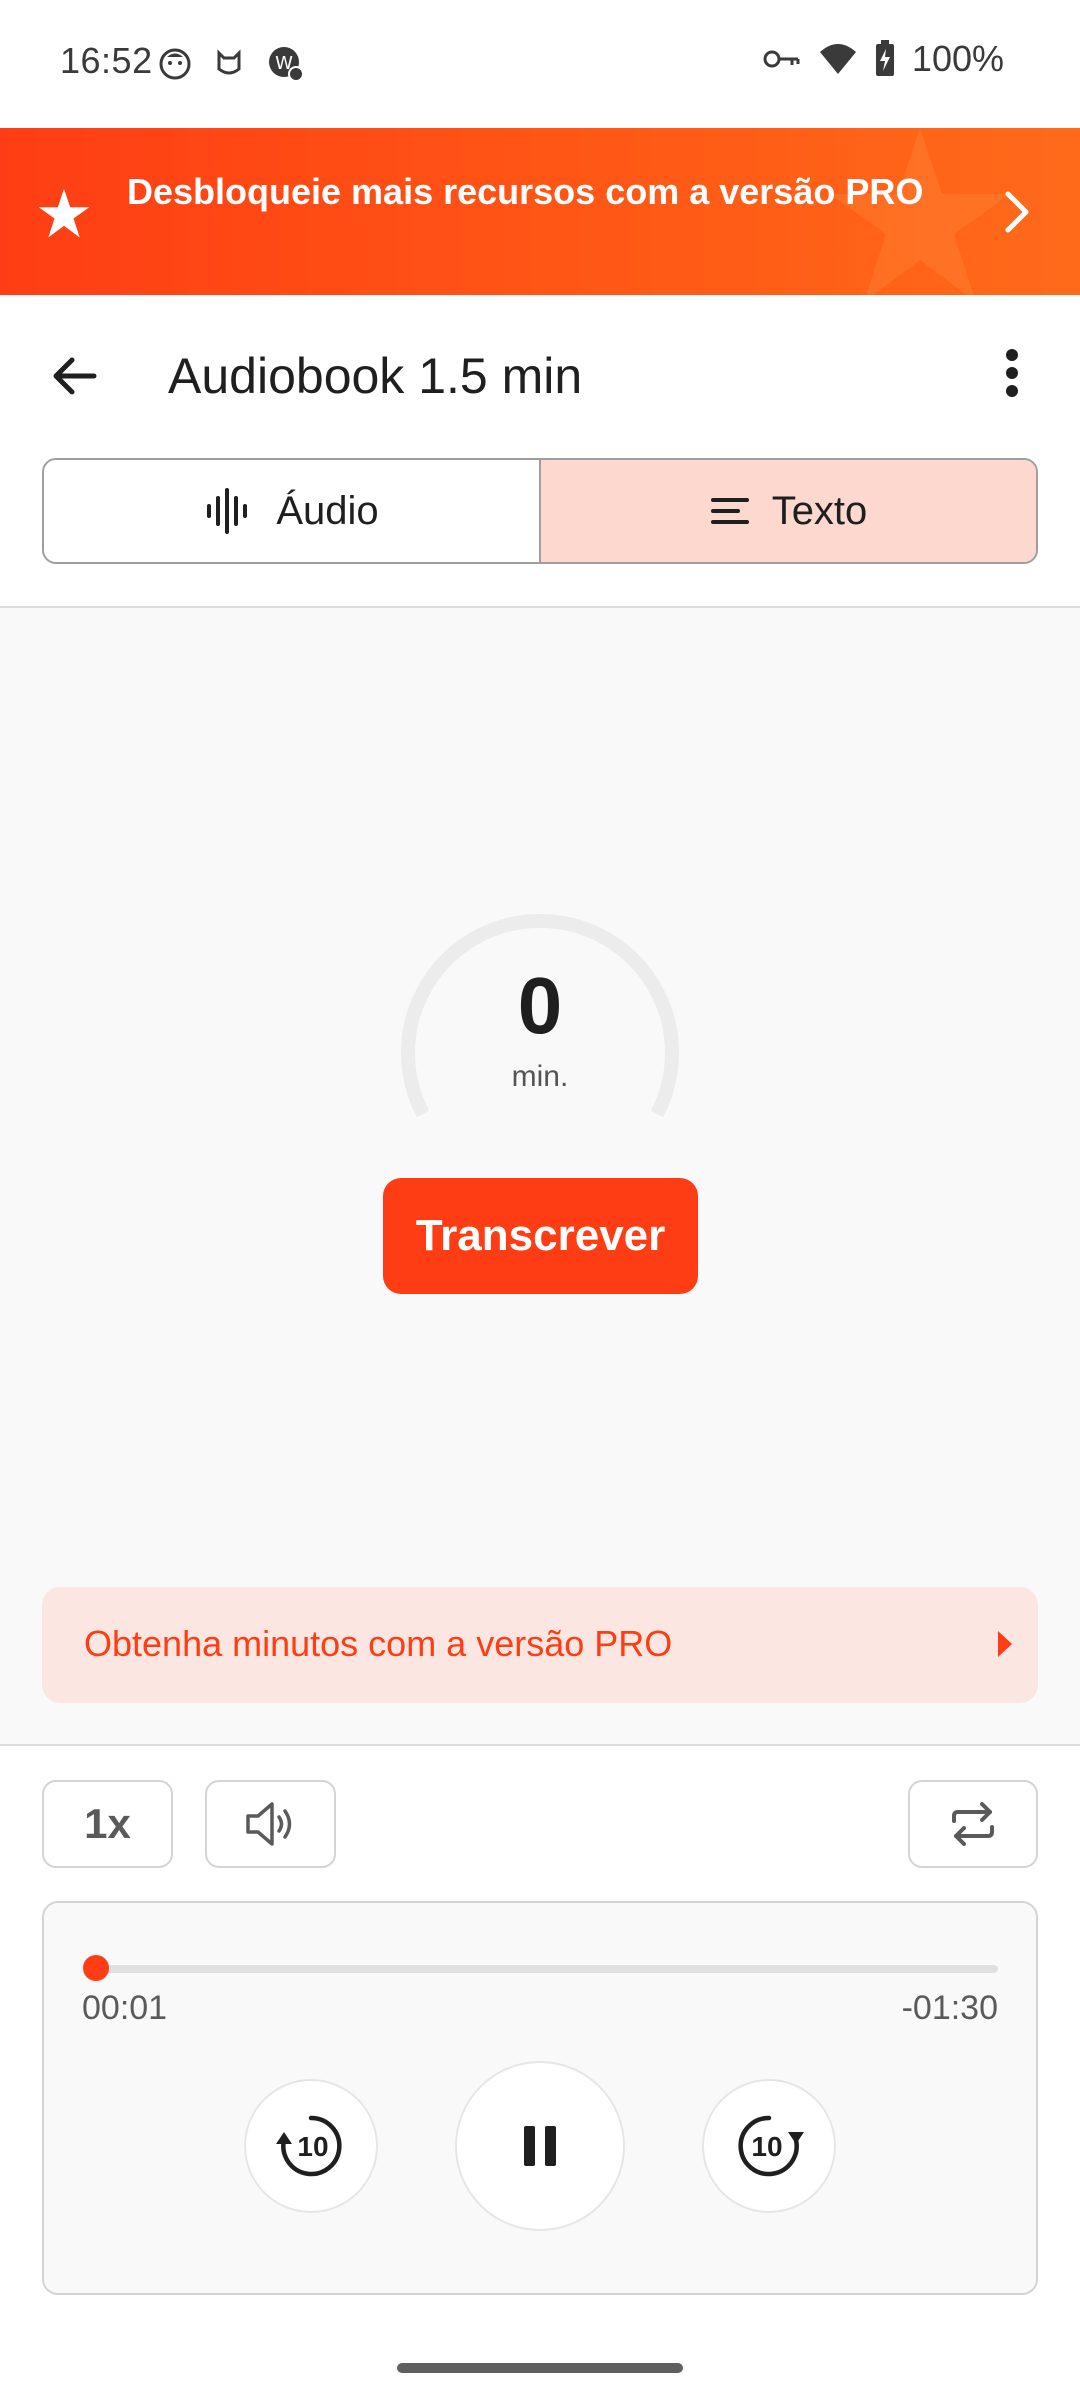  I want to click on remaining-time: -01:30, so click(949, 2008).